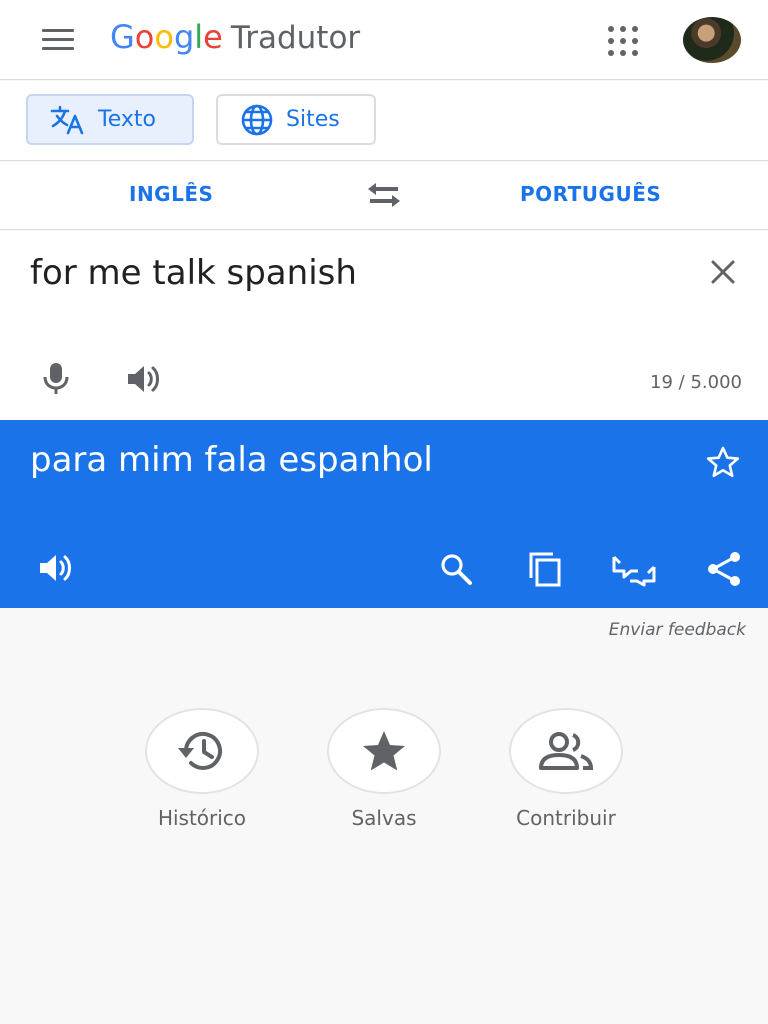 This screenshot has height=1024, width=768. What do you see at coordinates (634, 569) in the screenshot?
I see `alternate-translations-icon` at bounding box center [634, 569].